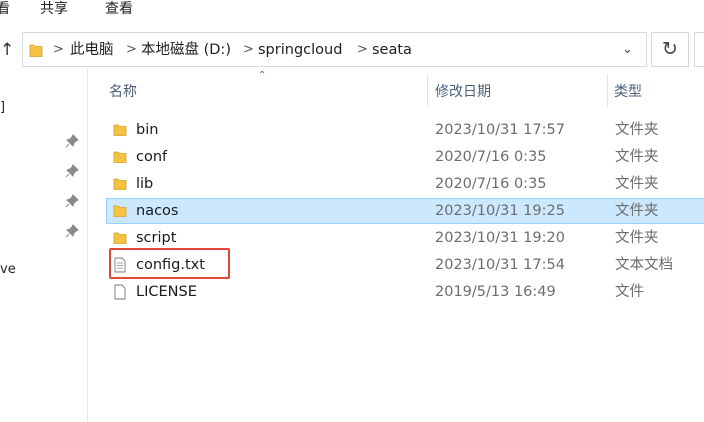 The width and height of the screenshot is (704, 422). I want to click on file-date: 2023/10/31 17:57, so click(500, 130).